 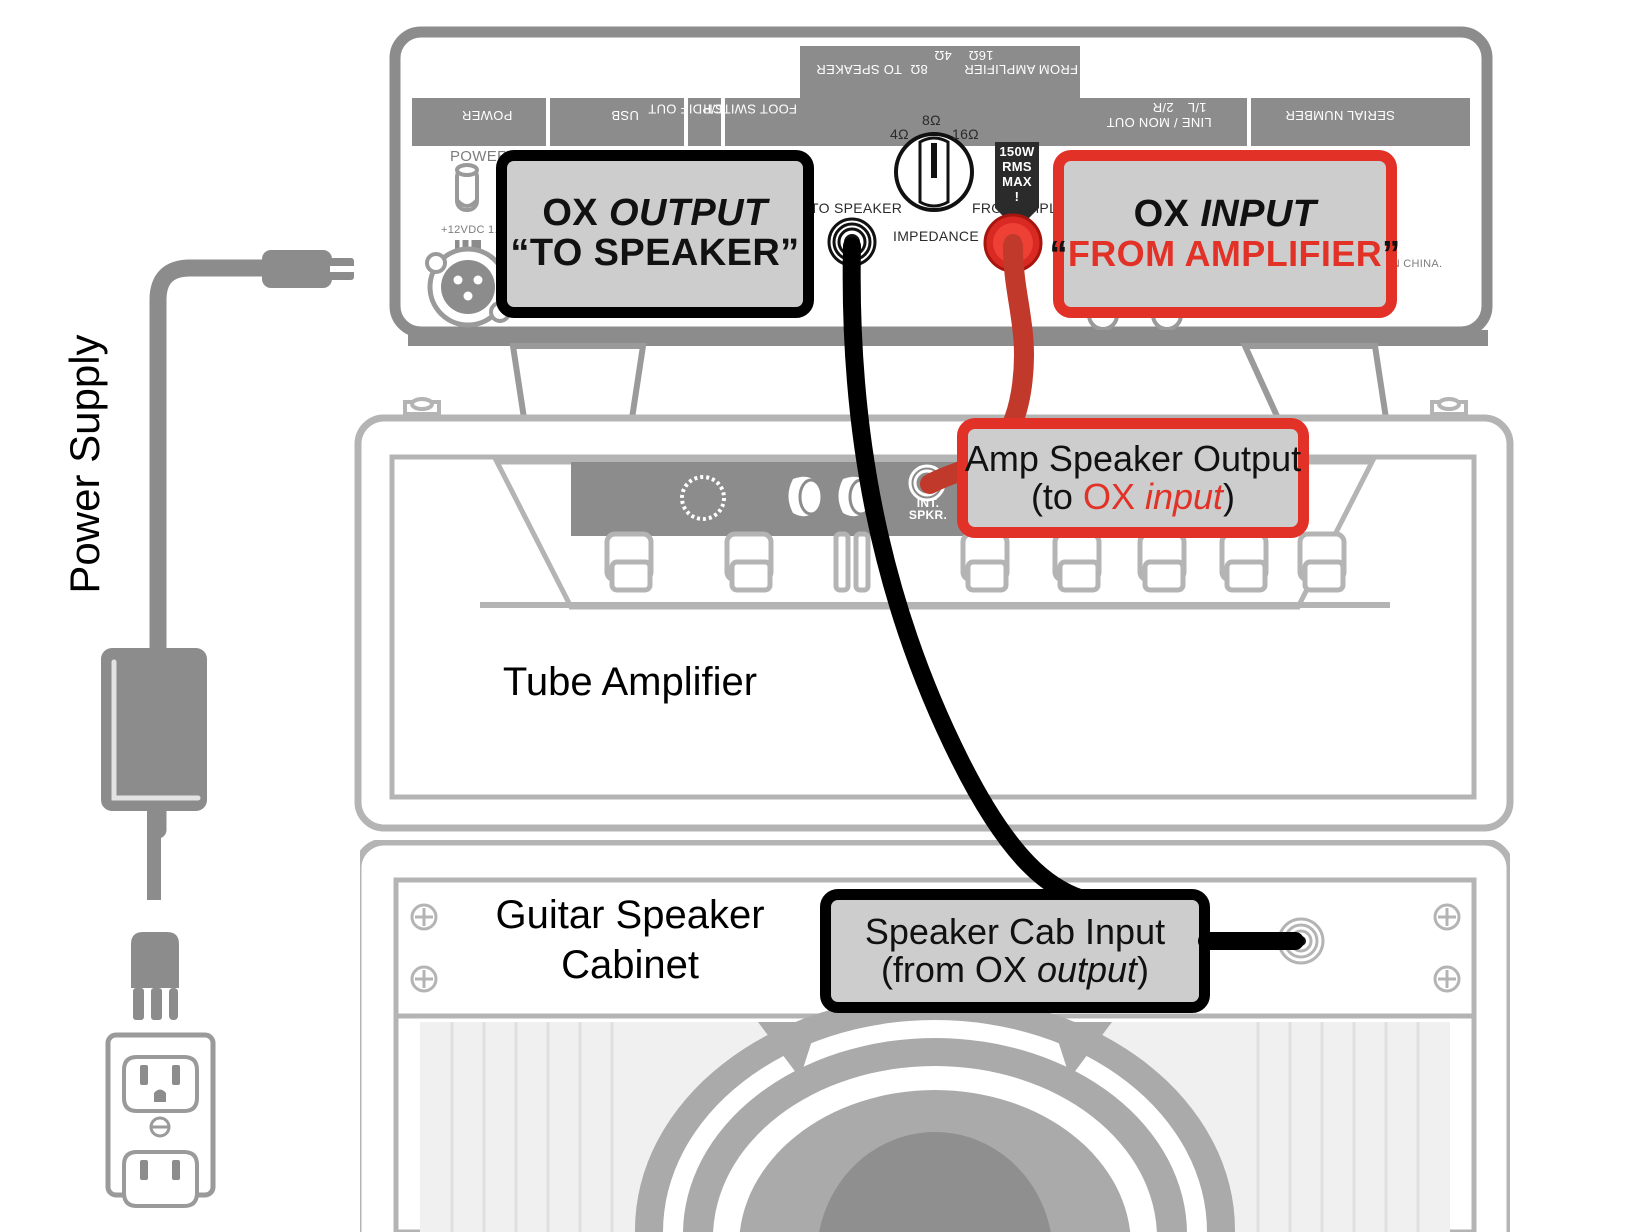 What do you see at coordinates (899, 134) in the screenshot?
I see `ox-impedance-mark-4ohm: 4Ω` at bounding box center [899, 134].